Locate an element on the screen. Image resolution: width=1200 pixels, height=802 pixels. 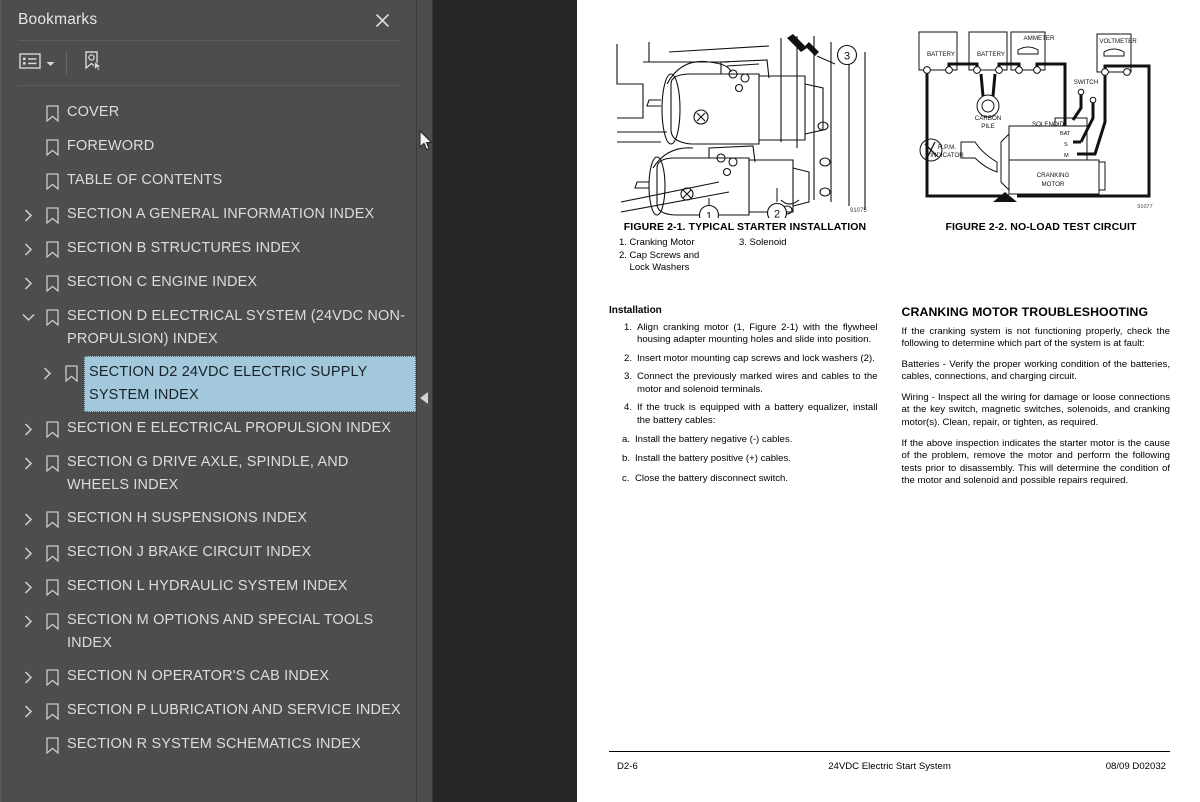
panel-title: Bookmarks is located at coordinates (58, 19).